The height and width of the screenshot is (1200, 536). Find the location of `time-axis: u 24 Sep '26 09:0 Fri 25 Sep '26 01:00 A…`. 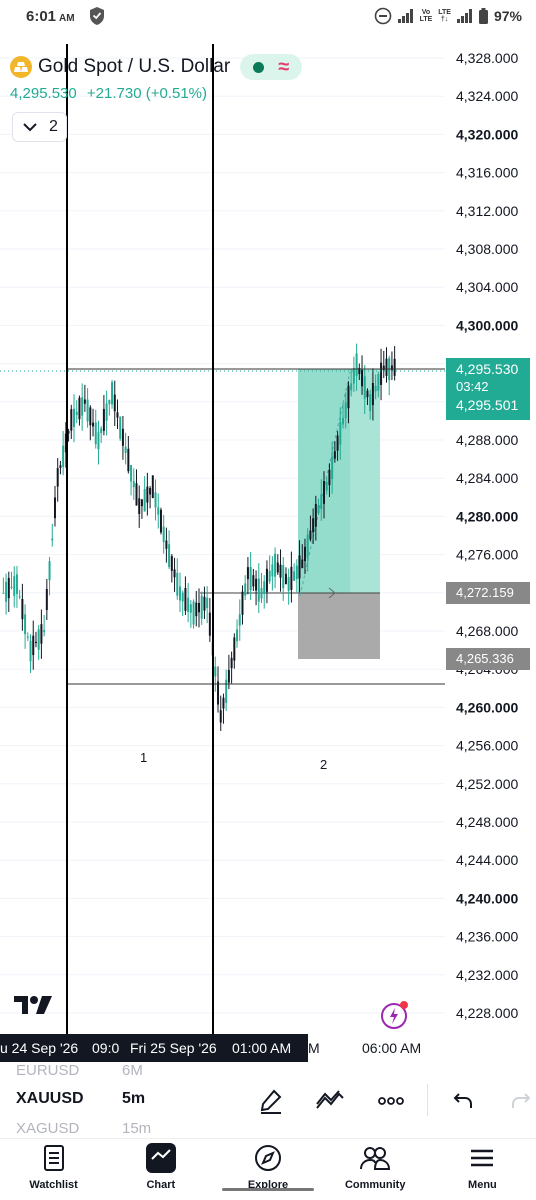

time-axis: u 24 Sep '26 09:0 Fri 25 Sep '26 01:00 A… is located at coordinates (268, 1049).